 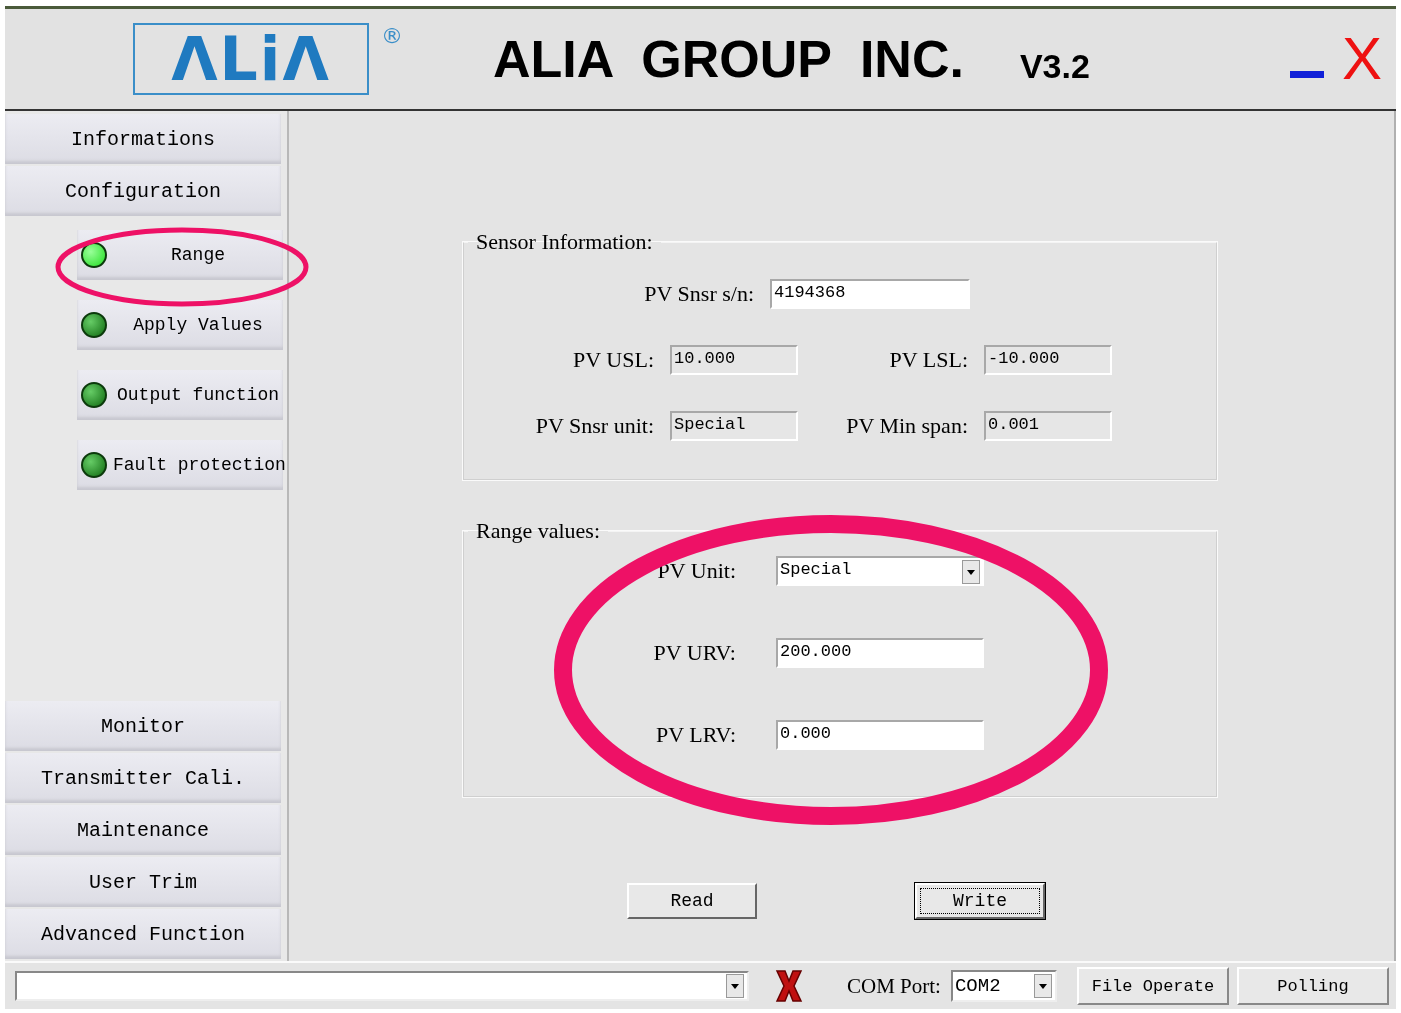 What do you see at coordinates (613, 360) in the screenshot?
I see `field-label: PV USL:` at bounding box center [613, 360].